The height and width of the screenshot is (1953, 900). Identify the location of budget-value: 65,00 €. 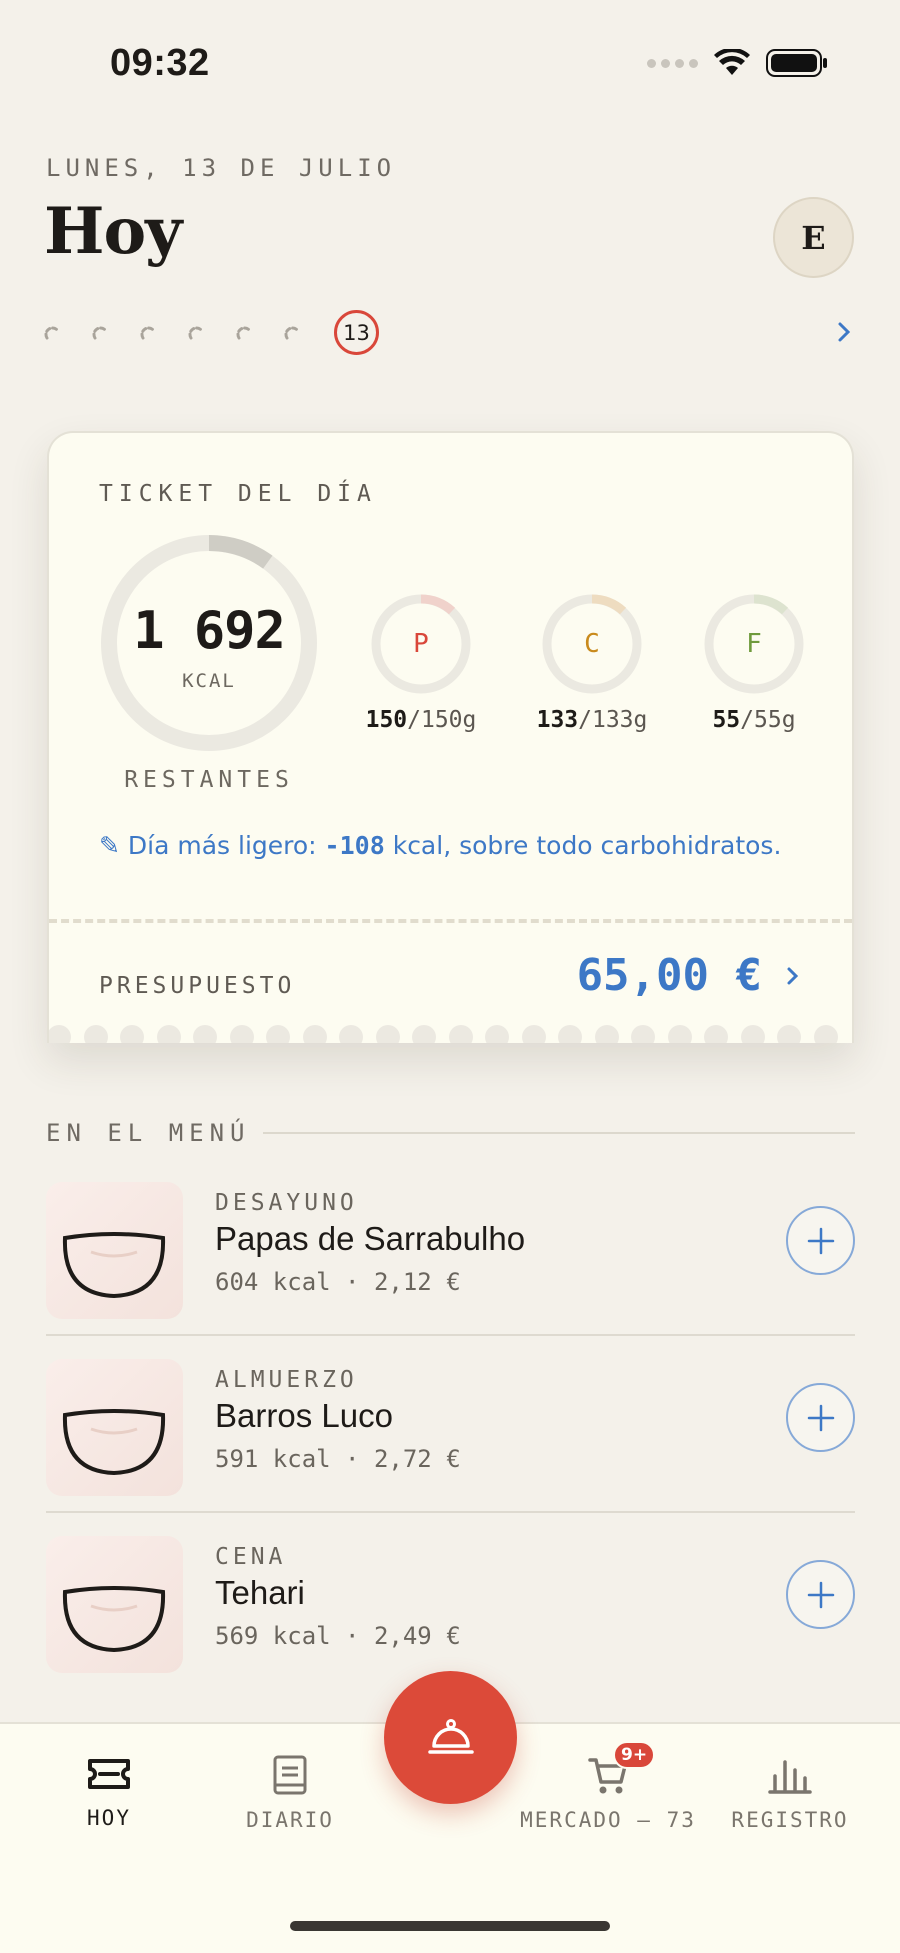
(669, 975).